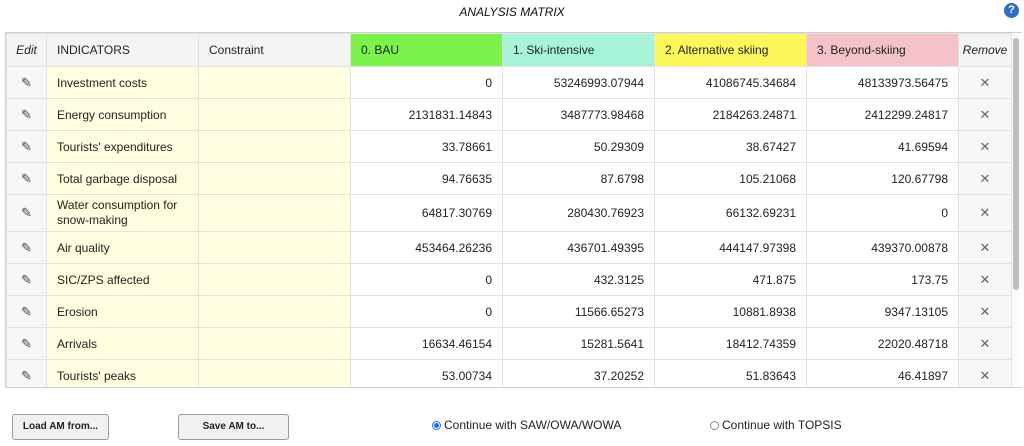 This screenshot has height=446, width=1024. Describe the element at coordinates (882, 114) in the screenshot. I see `value-cell: 2412299.24817` at that location.